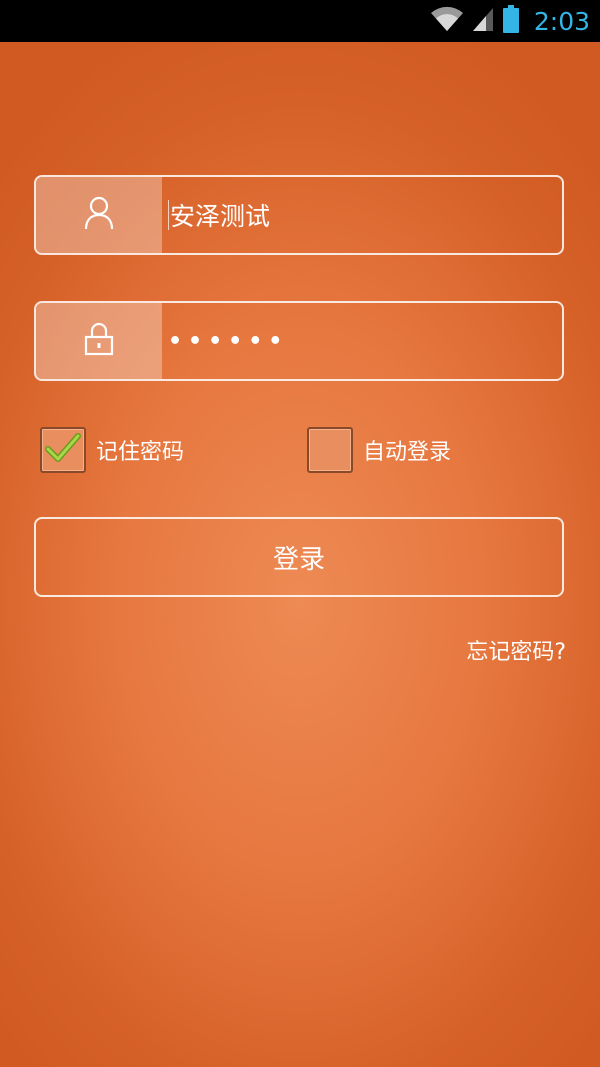 The width and height of the screenshot is (600, 1067). I want to click on checkmark-icon, so click(63, 450).